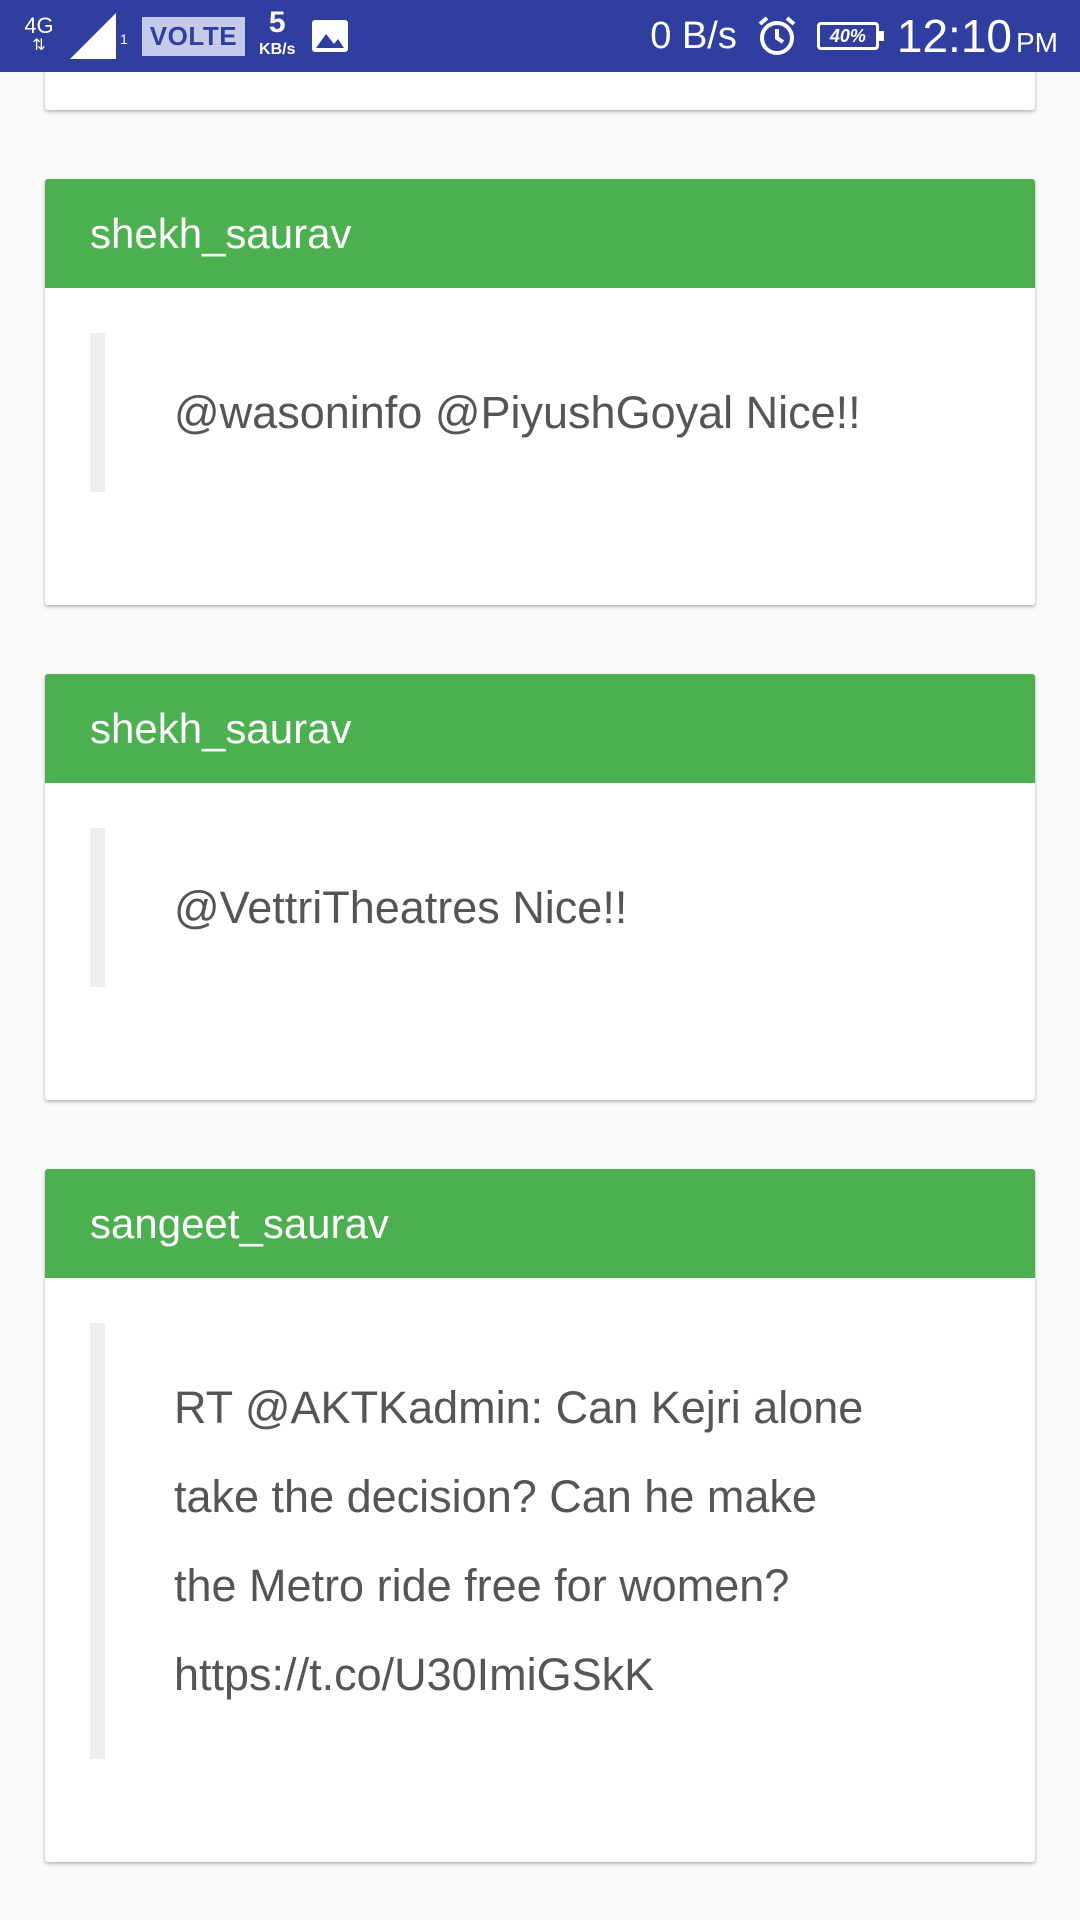 The width and height of the screenshot is (1080, 1920). What do you see at coordinates (540, 412) in the screenshot?
I see `post-text: @wasoninfo @PiyushGoyal Nice!!` at bounding box center [540, 412].